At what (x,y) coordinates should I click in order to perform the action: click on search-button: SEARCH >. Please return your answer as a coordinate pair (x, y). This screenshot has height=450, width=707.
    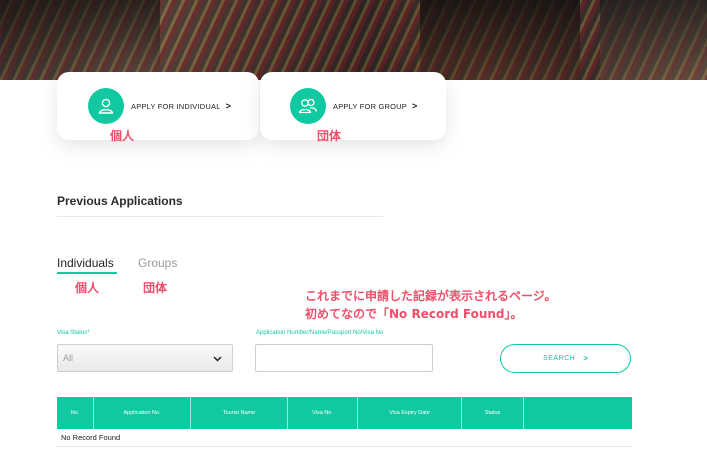
    Looking at the image, I should click on (565, 358).